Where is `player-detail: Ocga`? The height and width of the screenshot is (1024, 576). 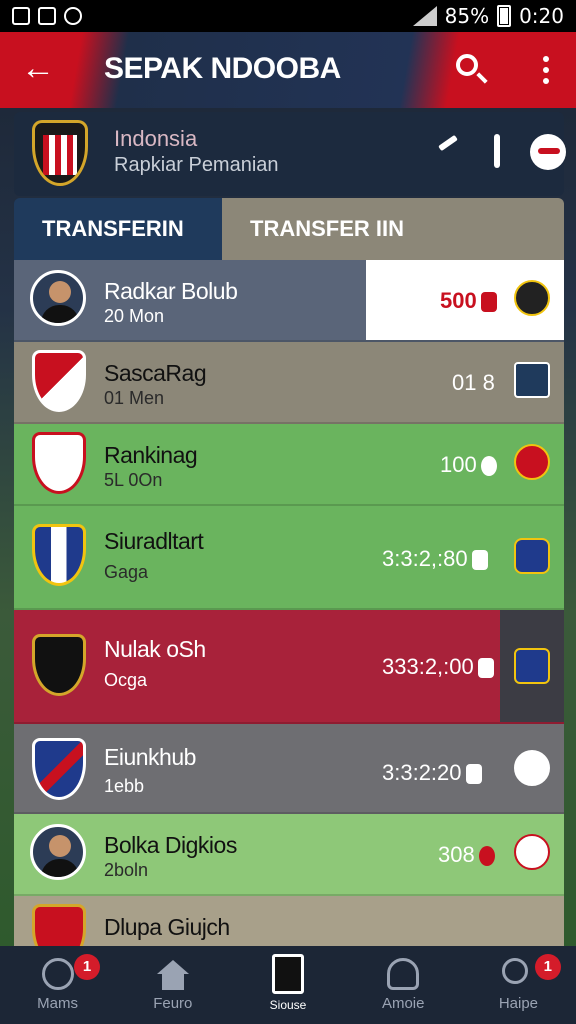
player-detail: Ocga is located at coordinates (126, 680).